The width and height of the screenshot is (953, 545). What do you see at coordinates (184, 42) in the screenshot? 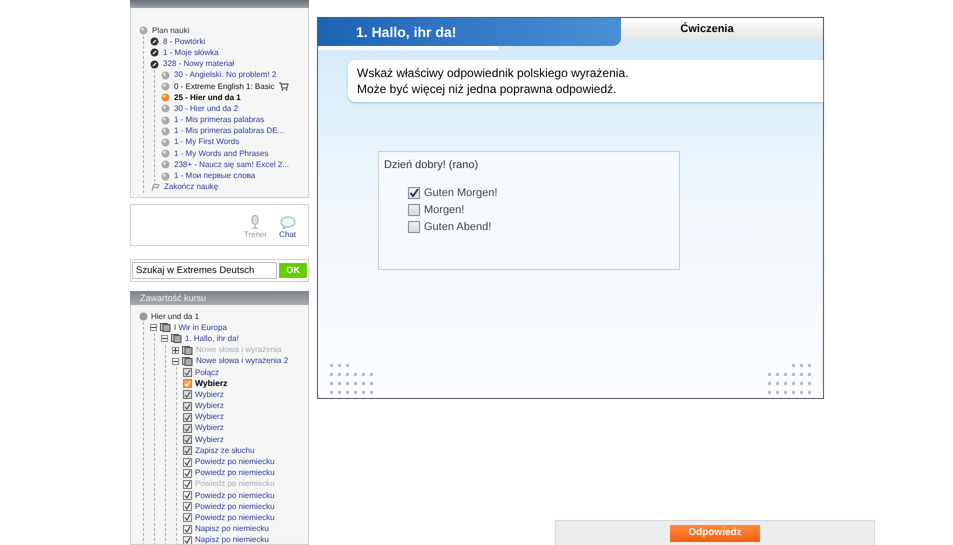
I see `course-plan-item: 8 - Powtórki` at bounding box center [184, 42].